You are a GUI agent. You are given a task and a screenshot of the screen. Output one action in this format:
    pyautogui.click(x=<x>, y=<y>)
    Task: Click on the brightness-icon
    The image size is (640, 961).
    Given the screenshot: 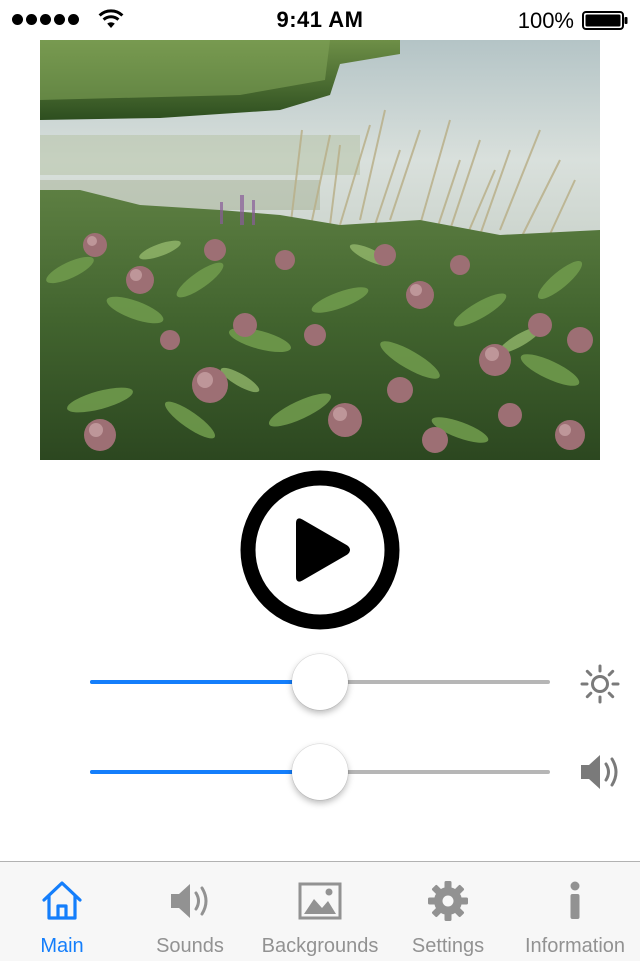 What is the action you would take?
    pyautogui.click(x=600, y=684)
    